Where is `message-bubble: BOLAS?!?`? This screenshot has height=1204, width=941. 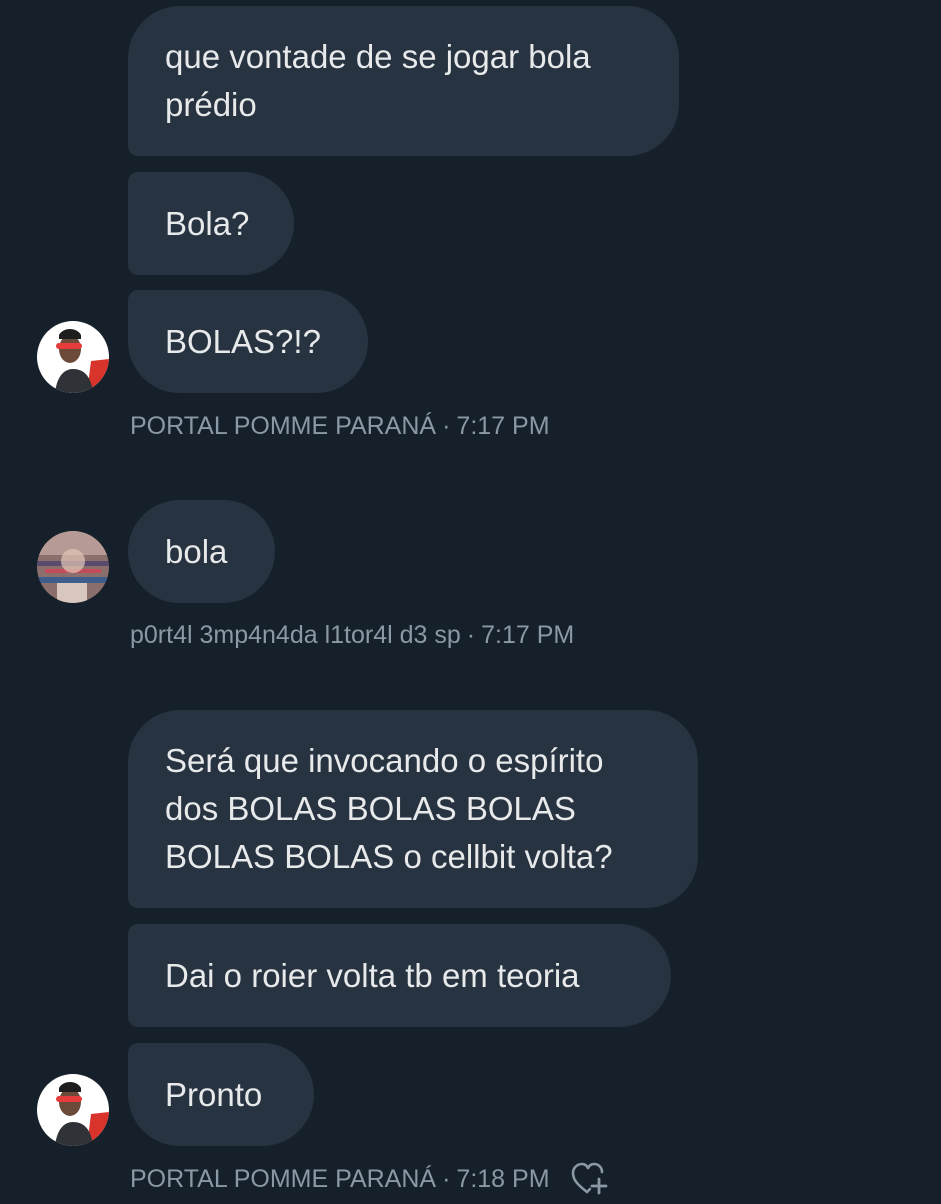
message-bubble: BOLAS?!? is located at coordinates (248, 341).